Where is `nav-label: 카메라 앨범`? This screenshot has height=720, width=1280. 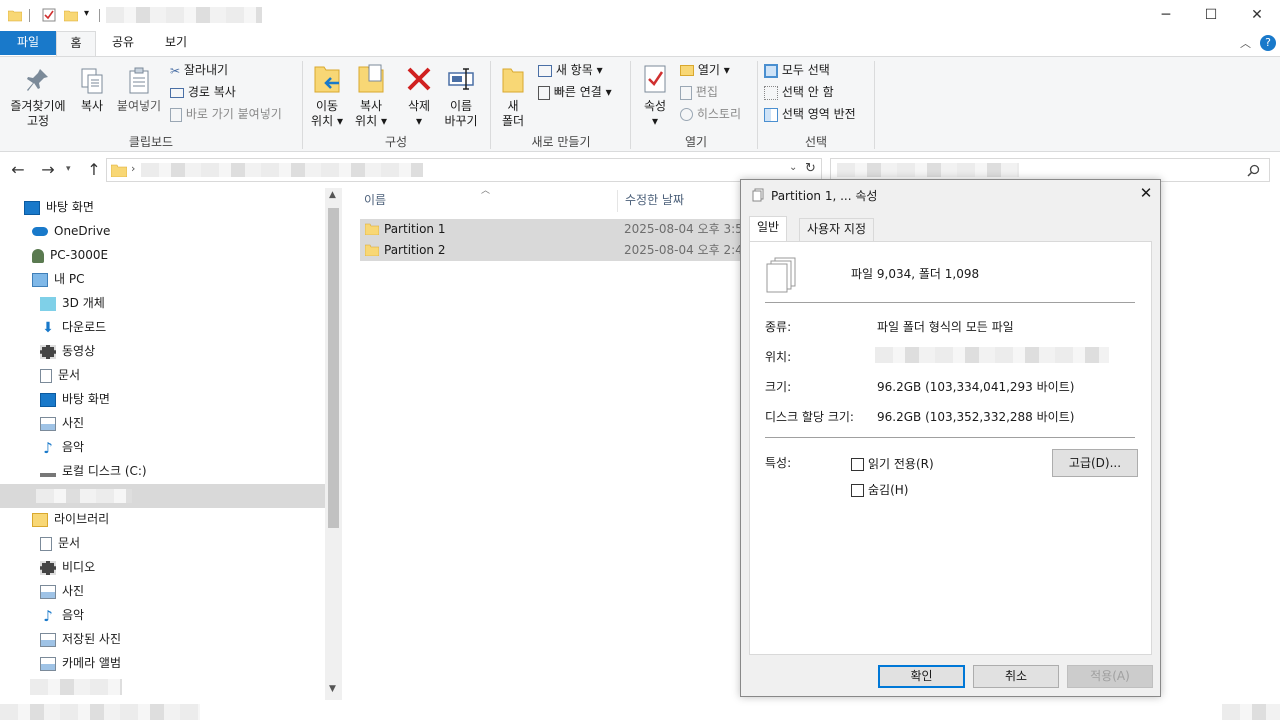
nav-label: 카메라 앨범 is located at coordinates (92, 663).